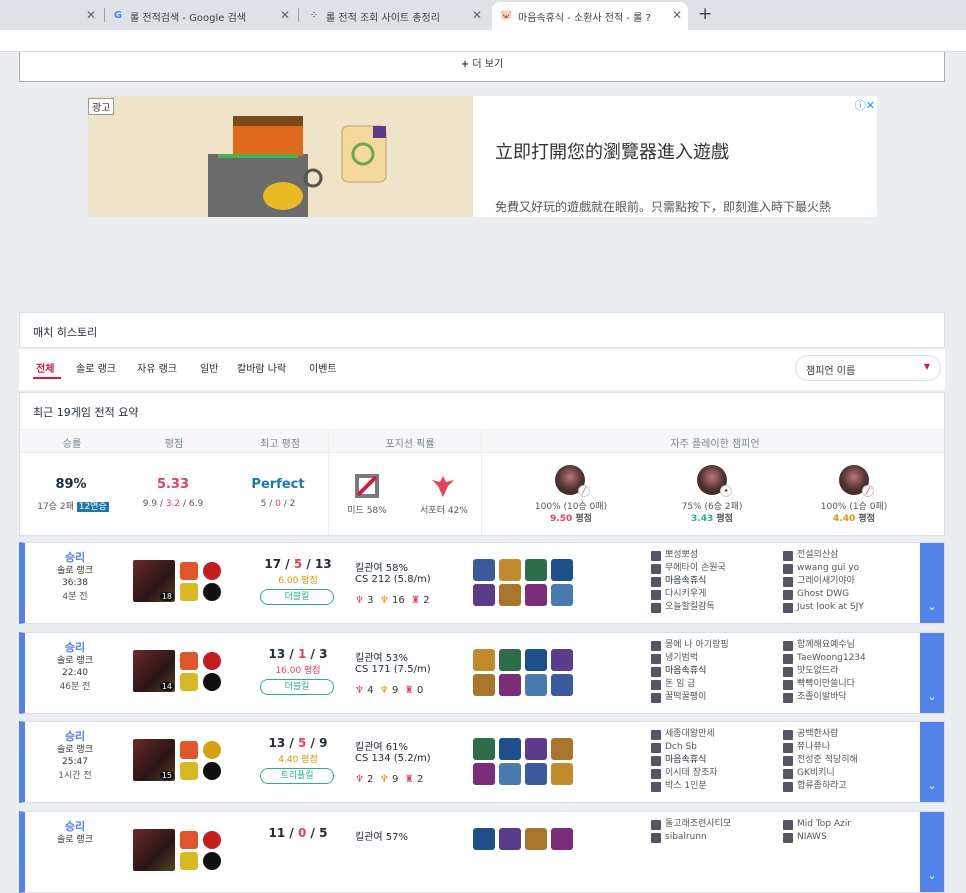 Image resolution: width=966 pixels, height=893 pixels. I want to click on champion-portrait: 14, so click(154, 671).